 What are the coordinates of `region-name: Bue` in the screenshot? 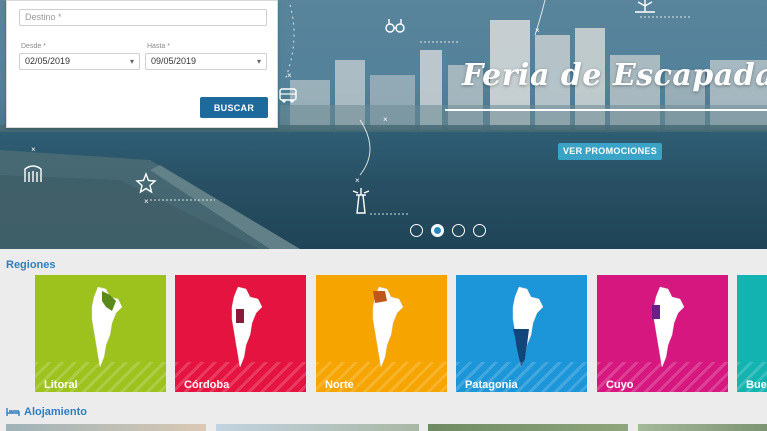 It's located at (756, 385).